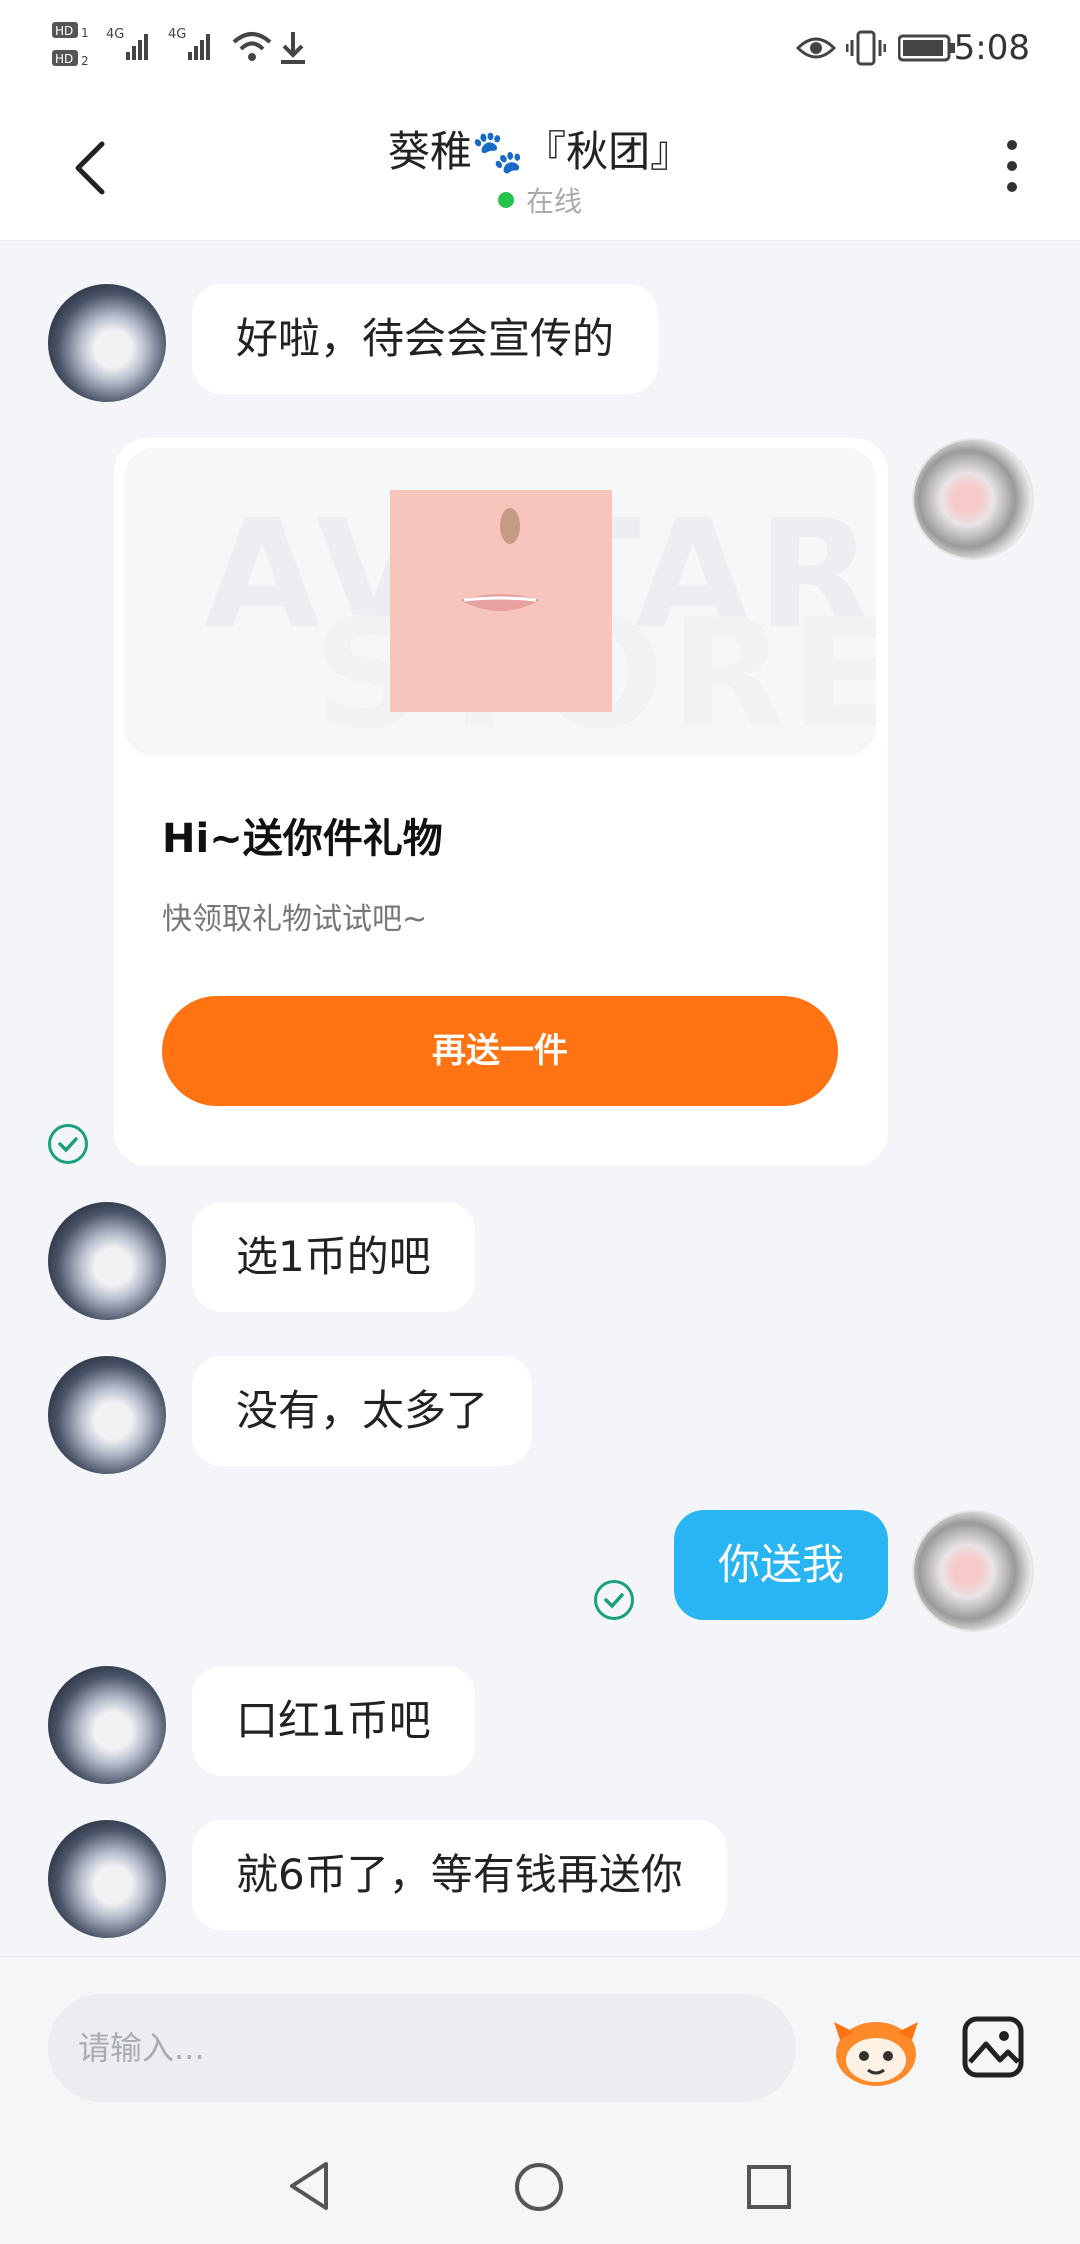 This screenshot has width=1080, height=2244. What do you see at coordinates (425, 339) in the screenshot?
I see `message-bubble: 好啦，待会会宣传的` at bounding box center [425, 339].